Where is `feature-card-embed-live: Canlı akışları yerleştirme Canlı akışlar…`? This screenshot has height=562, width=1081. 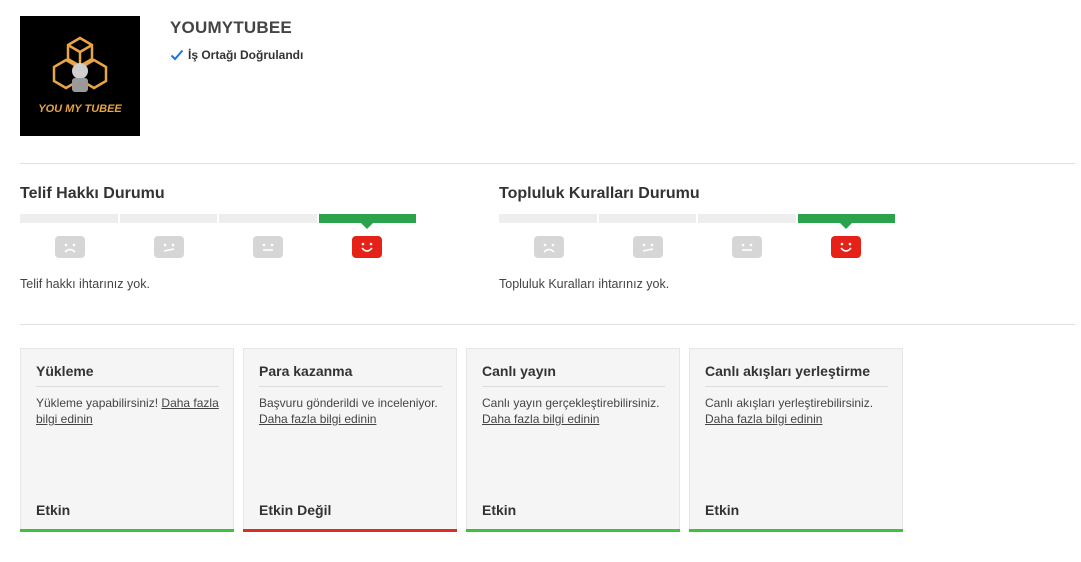
feature-card-embed-live: Canlı akışları yerleştirme Canlı akışlar… is located at coordinates (796, 440).